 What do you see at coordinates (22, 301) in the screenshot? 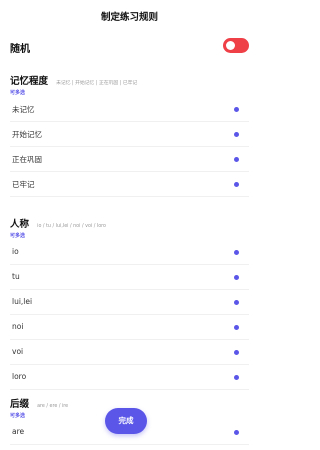
I see `option-label: lui,lei` at bounding box center [22, 301].